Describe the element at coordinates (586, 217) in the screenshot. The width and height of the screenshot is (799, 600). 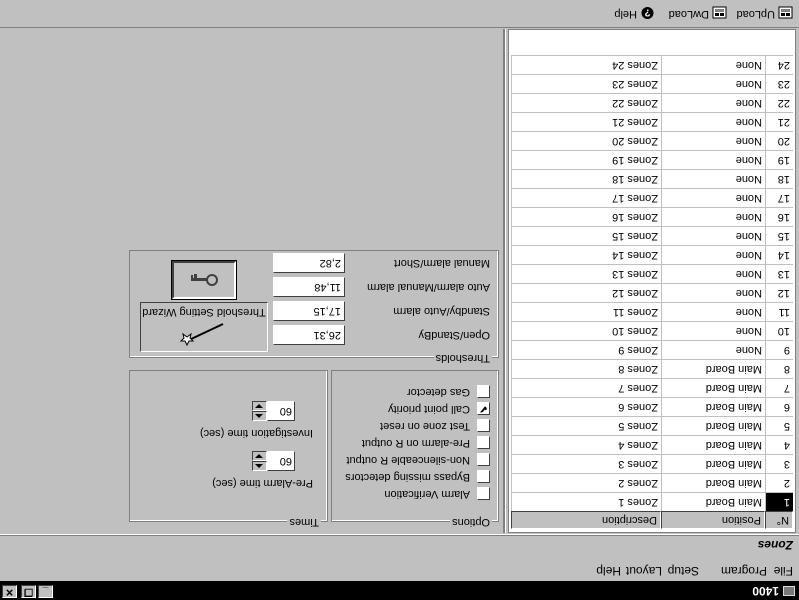
I see `zone-description-cell: Zones 16` at that location.